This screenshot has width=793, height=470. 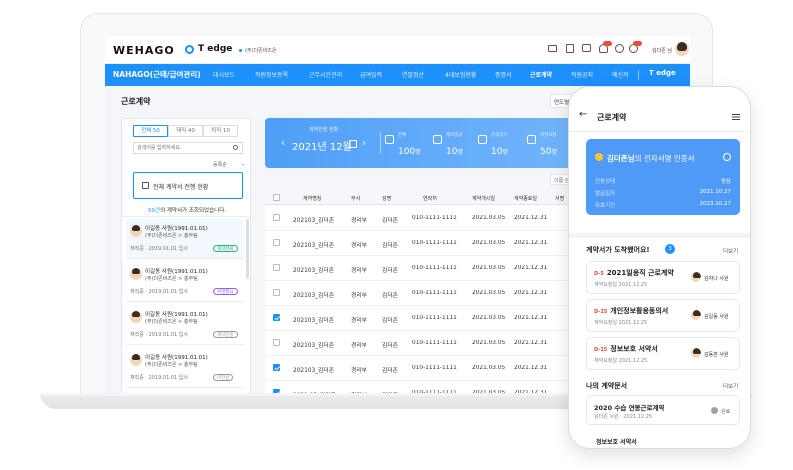 What do you see at coordinates (601, 350) in the screenshot?
I see `dday-badge: D-15` at bounding box center [601, 350].